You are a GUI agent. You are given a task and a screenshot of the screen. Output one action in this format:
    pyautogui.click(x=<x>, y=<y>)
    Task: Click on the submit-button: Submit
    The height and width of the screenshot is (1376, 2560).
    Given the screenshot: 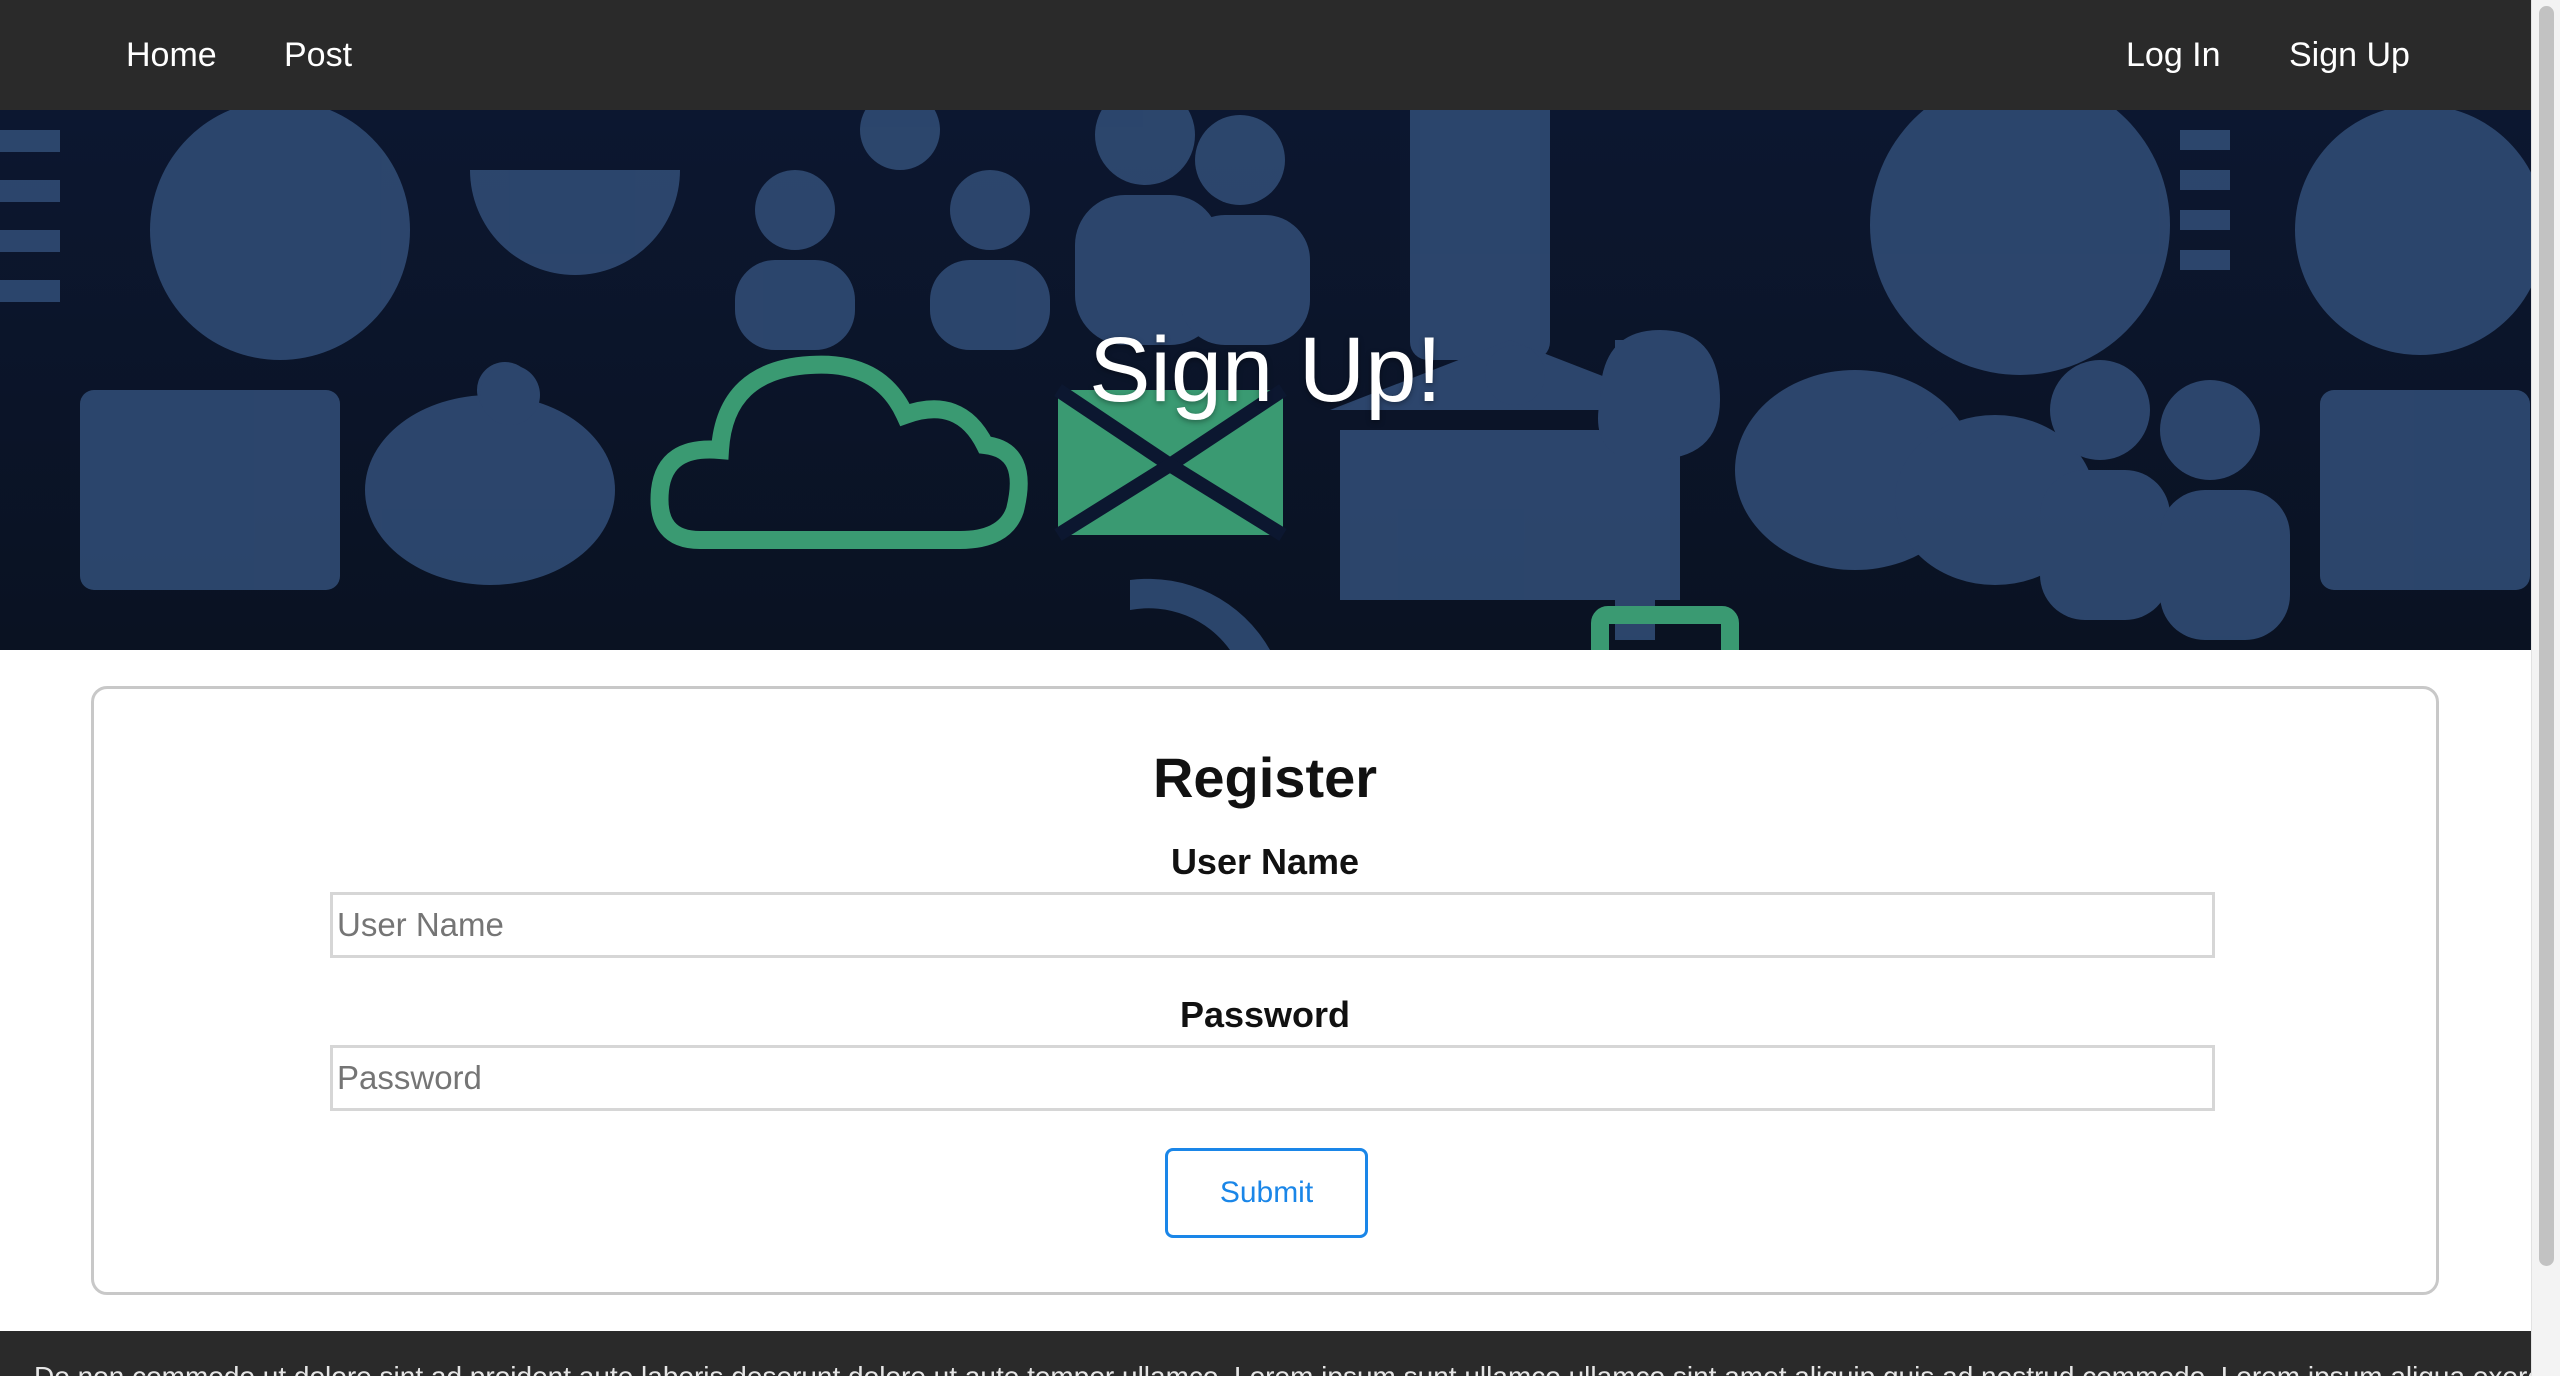 What is the action you would take?
    pyautogui.click(x=1266, y=1193)
    